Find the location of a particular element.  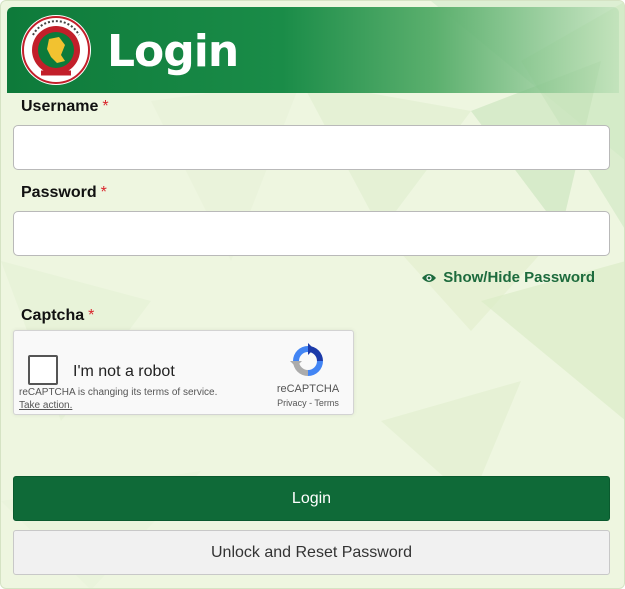

username-label-text: Username is located at coordinates (60, 106).